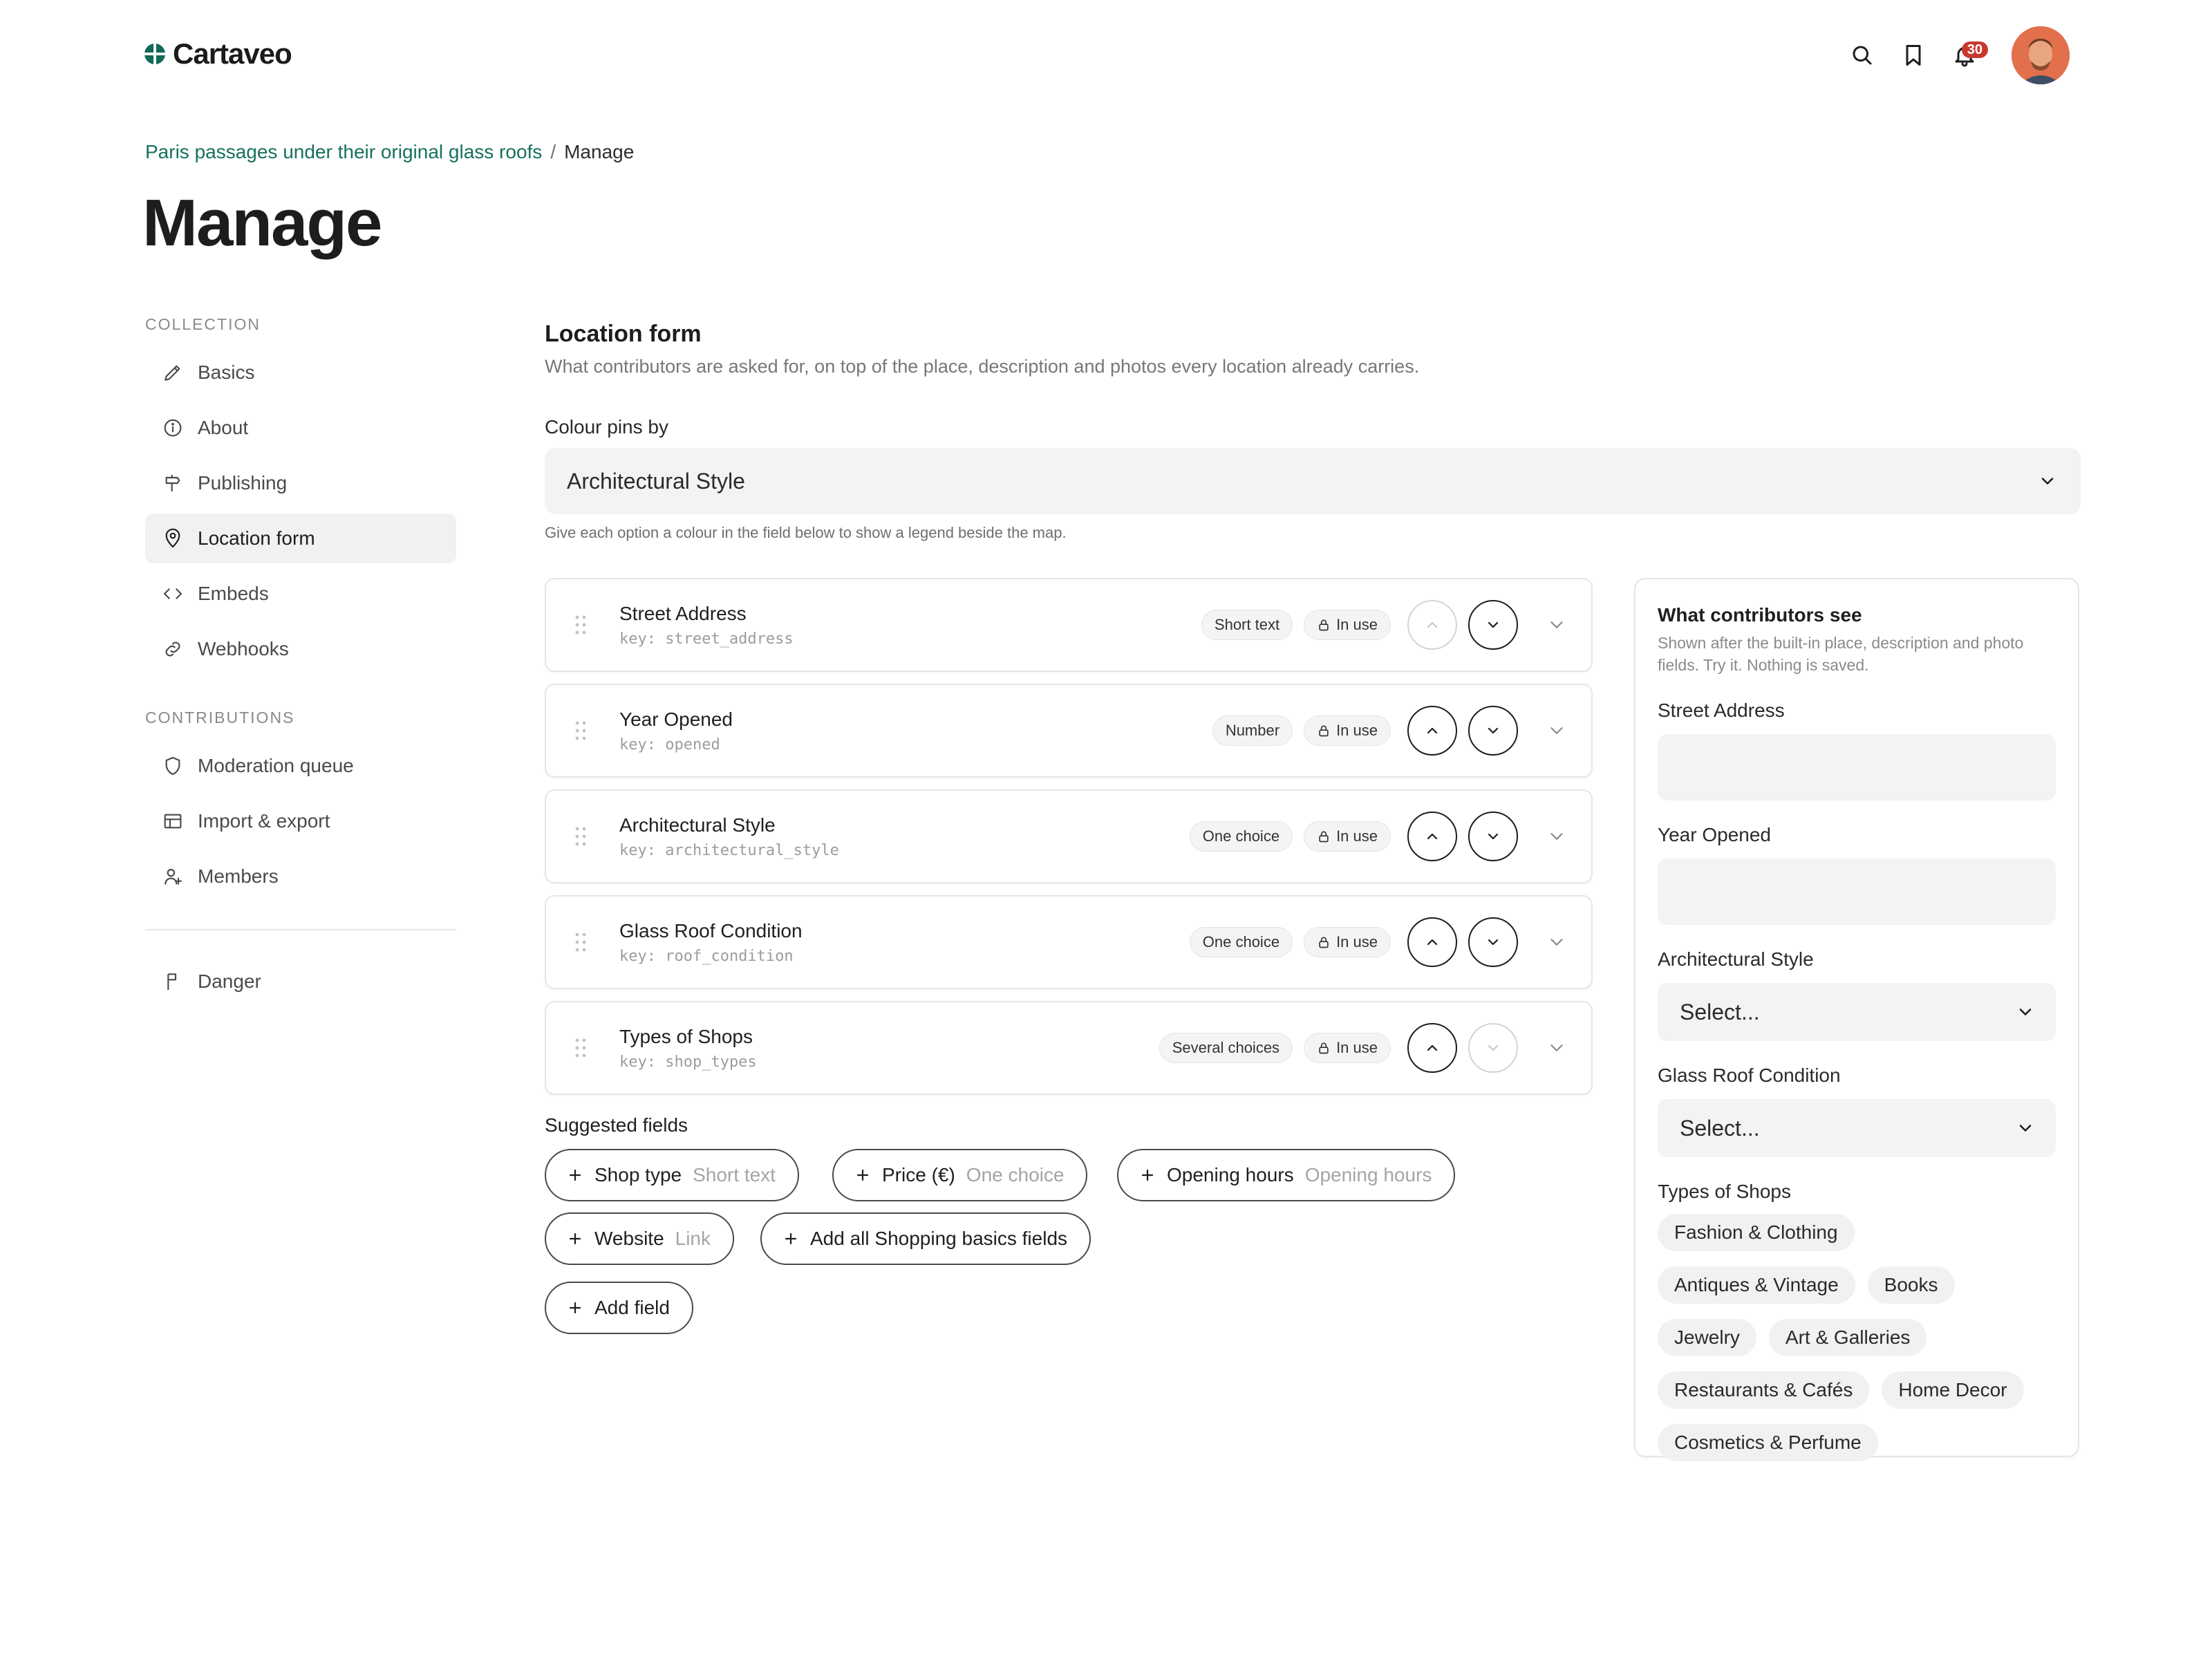 The image size is (2212, 1659). I want to click on shop-type-option: Books, so click(1911, 1285).